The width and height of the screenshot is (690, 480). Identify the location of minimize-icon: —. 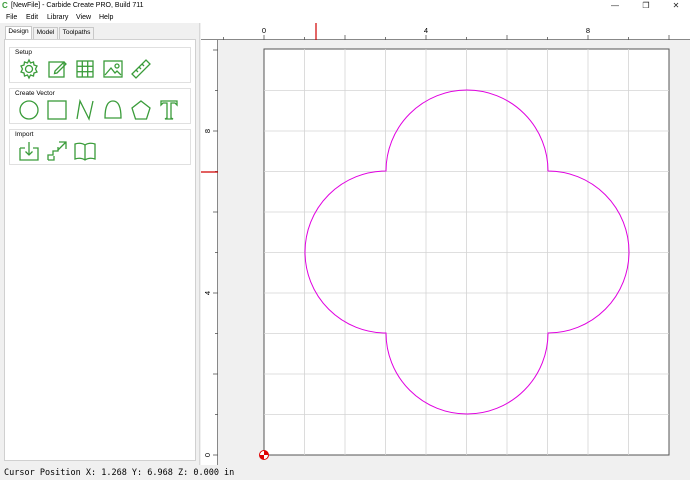
(615, 6).